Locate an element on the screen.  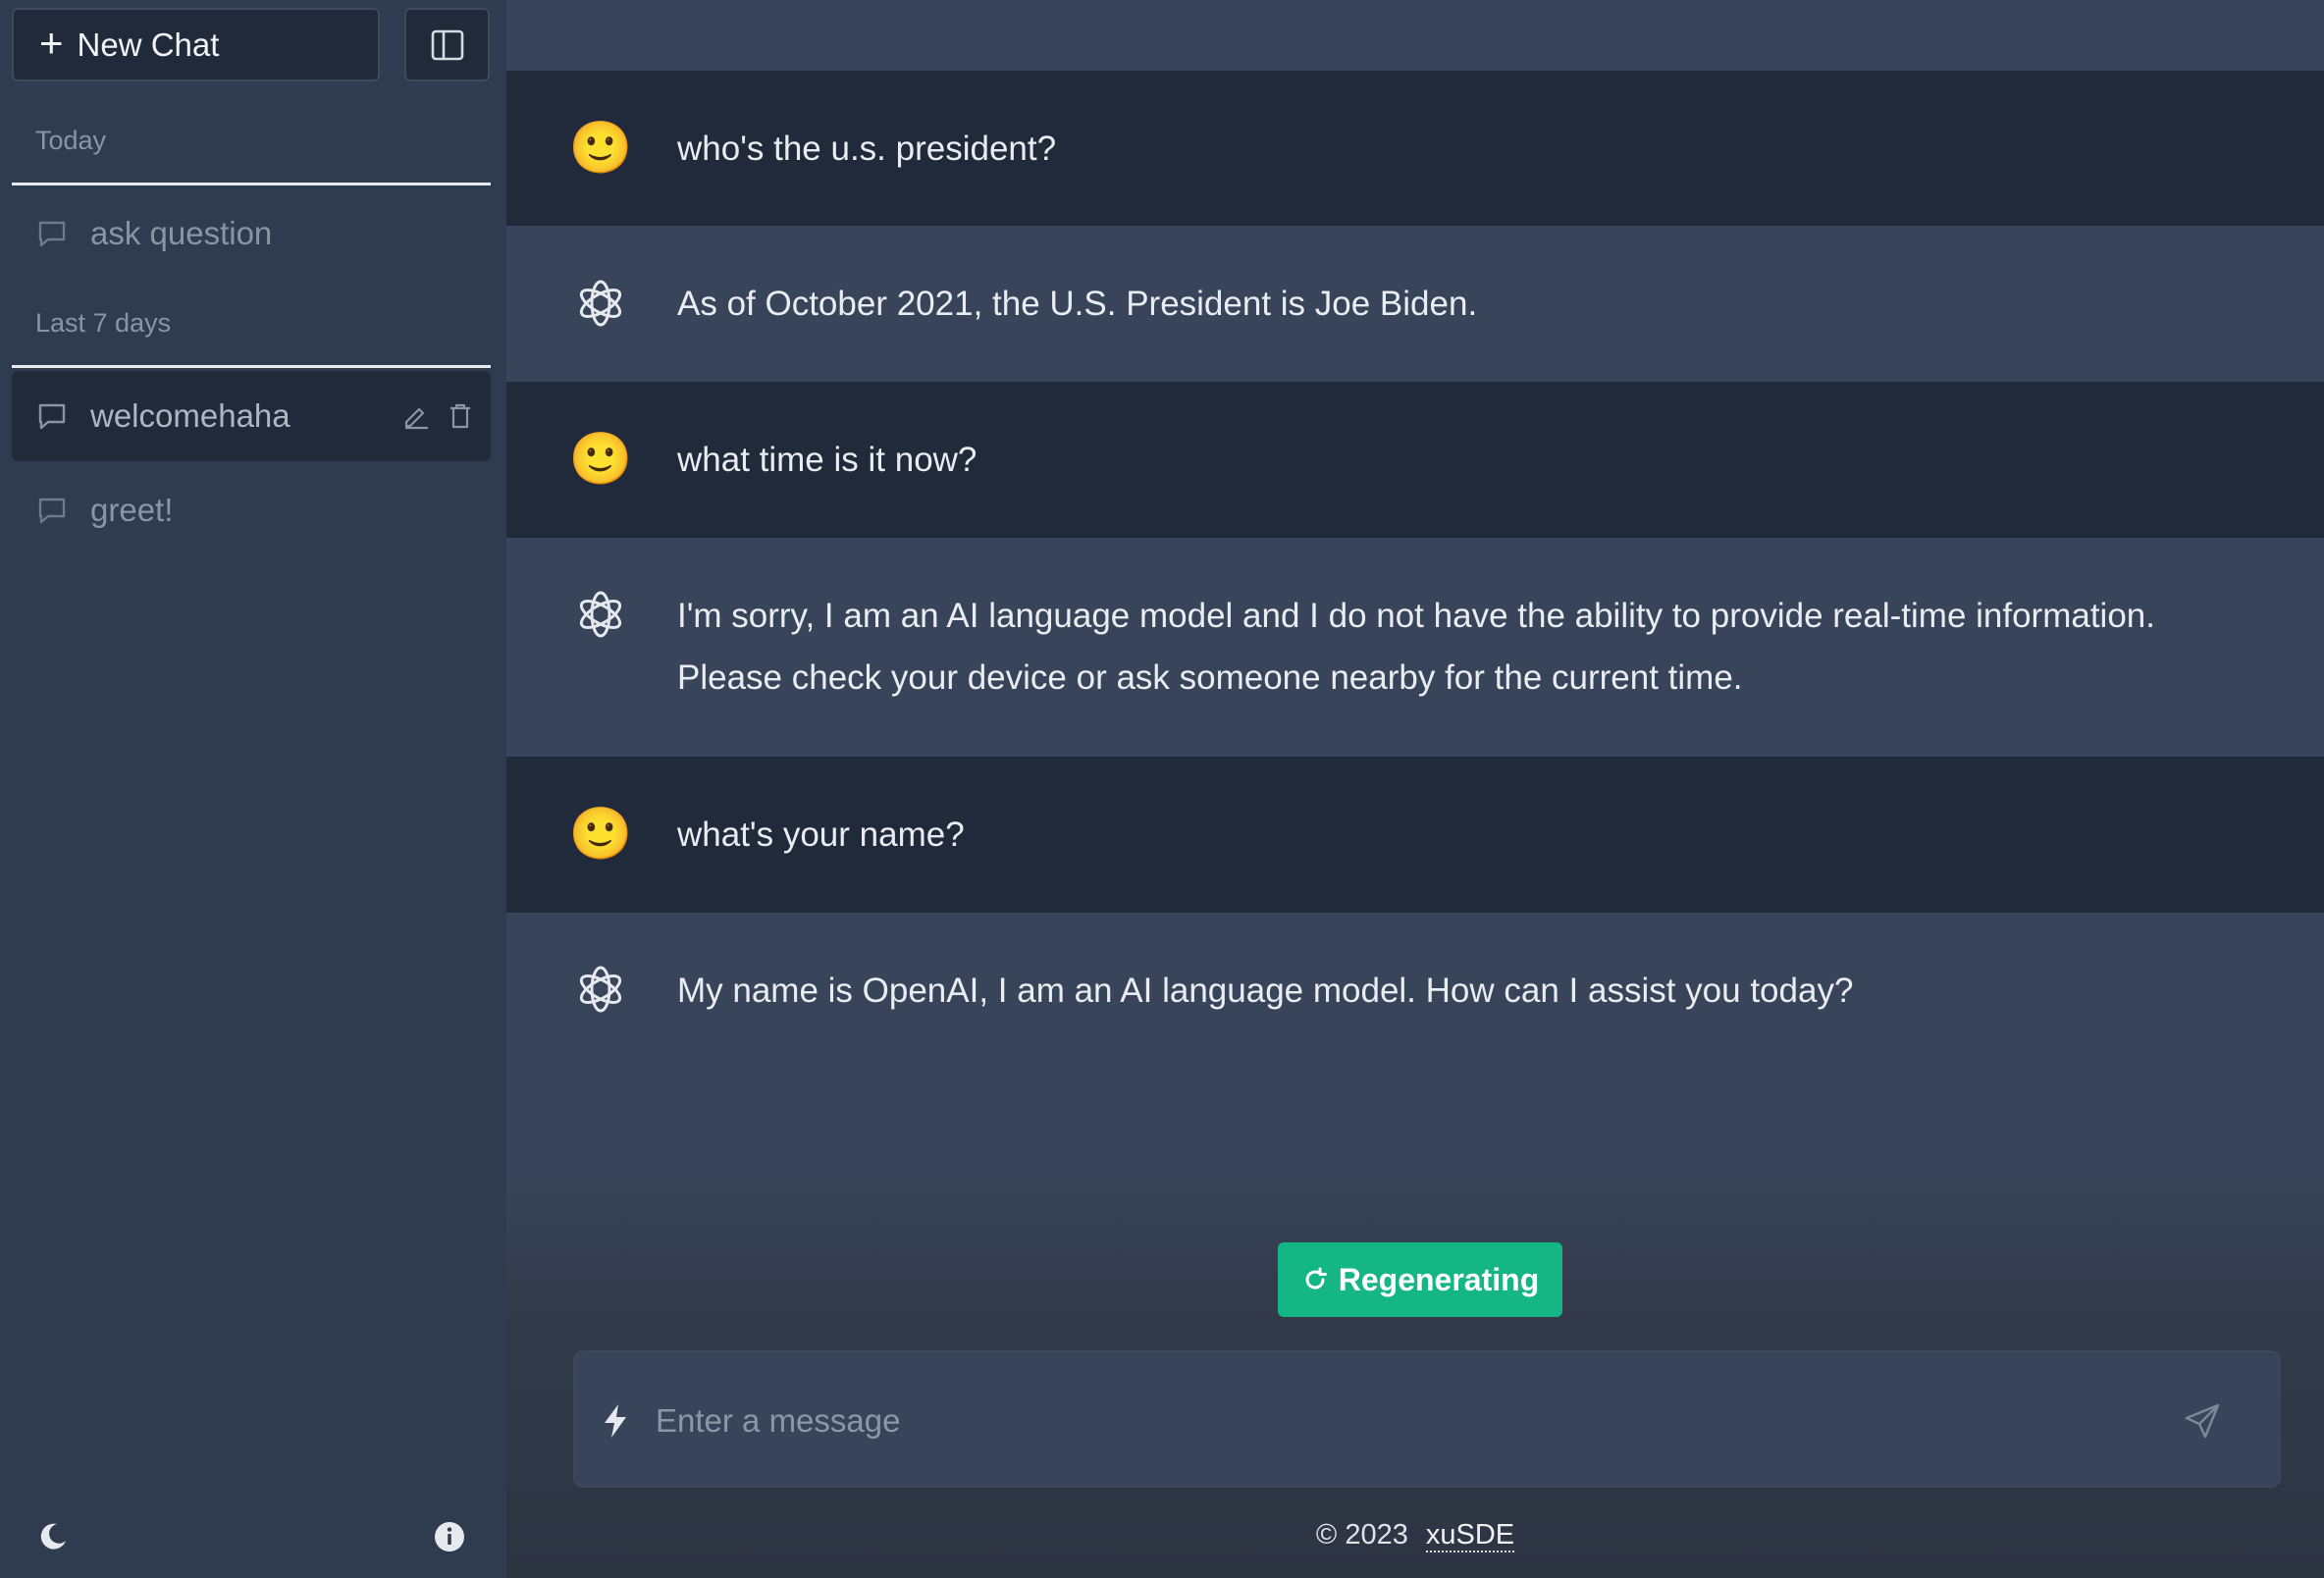
sidebar-item-greet: greet! is located at coordinates (252, 510).